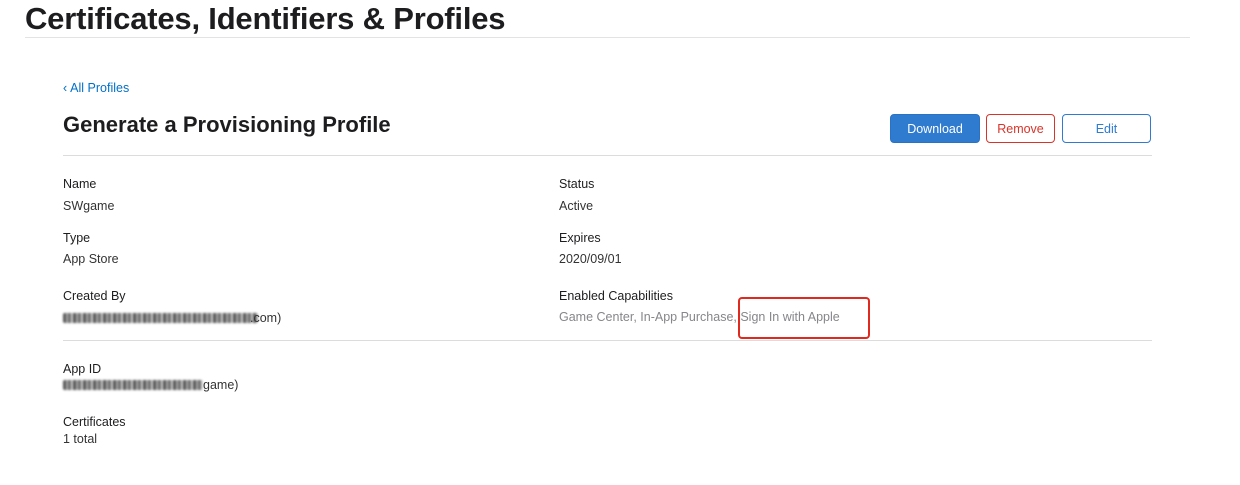 This screenshot has width=1240, height=485. I want to click on type-value: App Store, so click(91, 259).